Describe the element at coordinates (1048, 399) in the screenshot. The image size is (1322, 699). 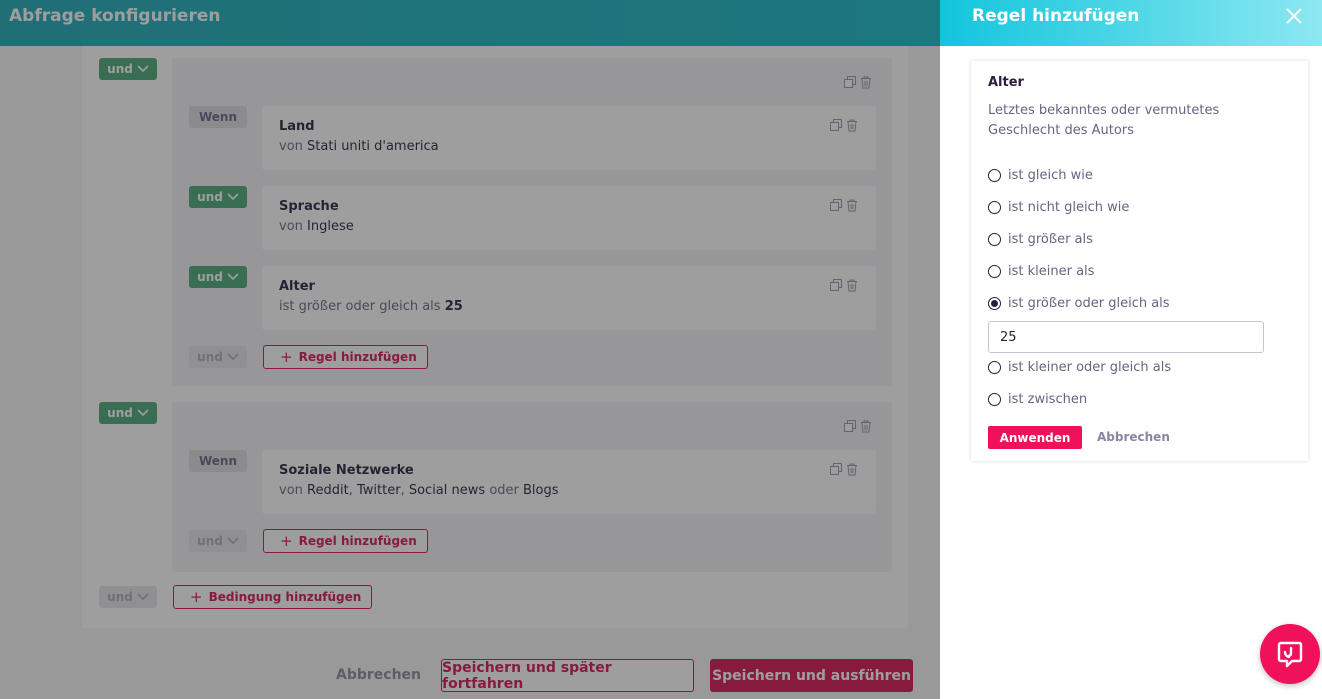
I see `option-label: ist zwischen` at that location.